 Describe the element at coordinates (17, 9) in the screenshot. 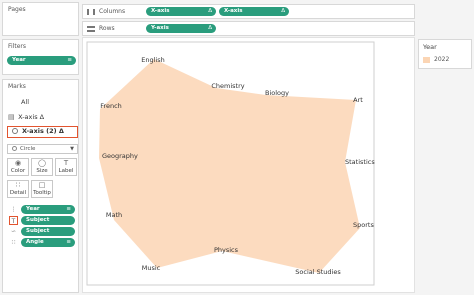

I see `pages-title: Pages` at that location.